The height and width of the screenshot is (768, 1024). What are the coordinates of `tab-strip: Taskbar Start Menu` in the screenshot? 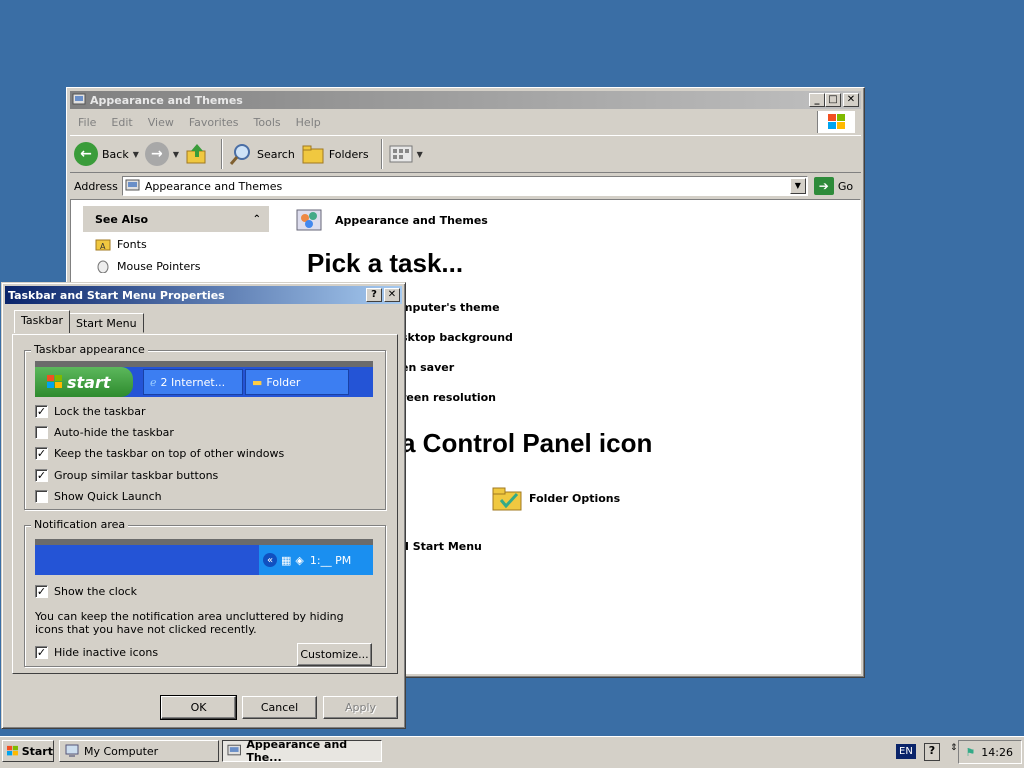 It's located at (79, 321).